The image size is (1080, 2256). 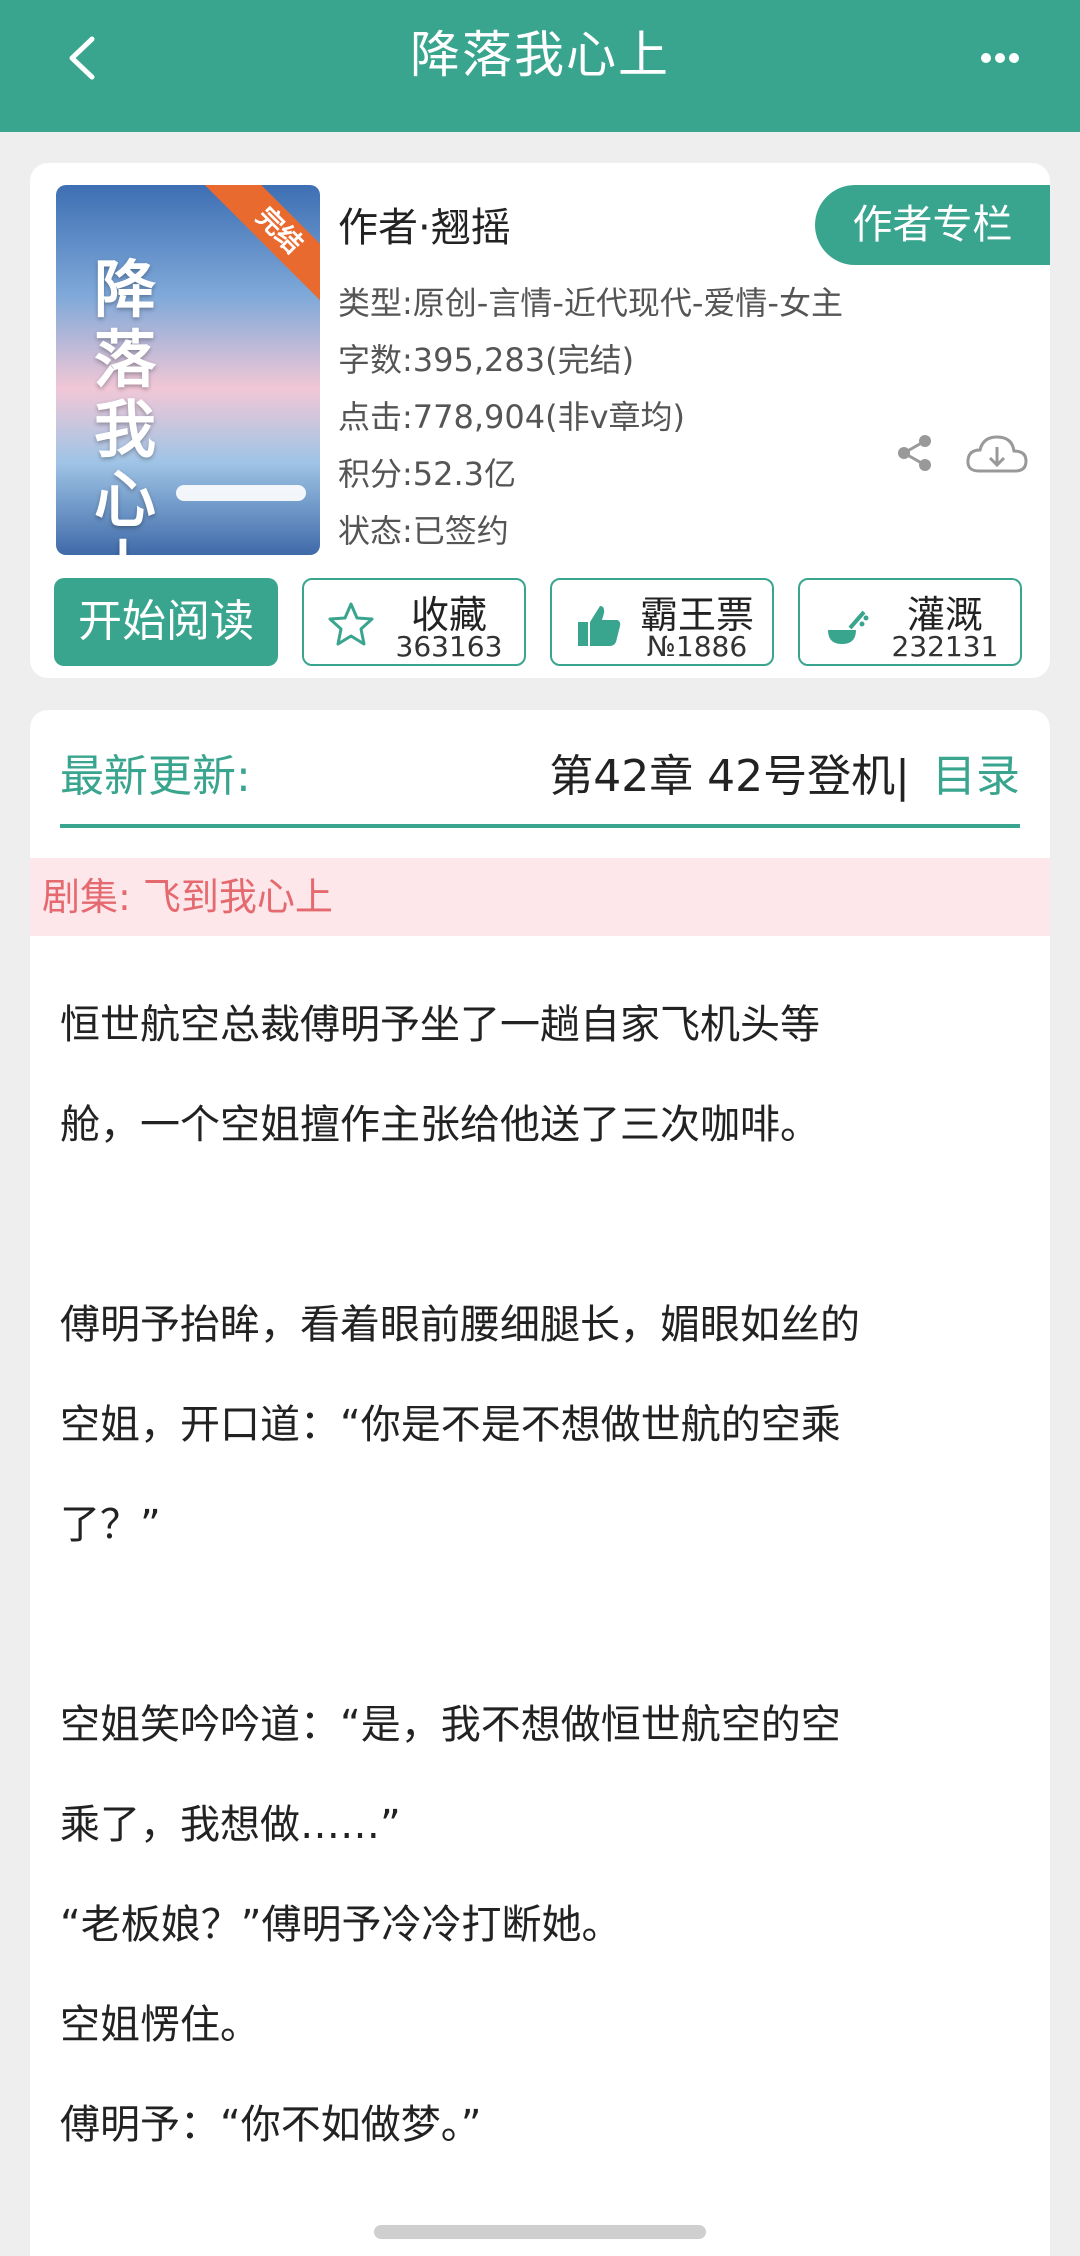 What do you see at coordinates (538, 622) in the screenshot?
I see `action-button-row: 开始阅读 收藏 363163 霸王票 №1886 灌溉 232131` at bounding box center [538, 622].